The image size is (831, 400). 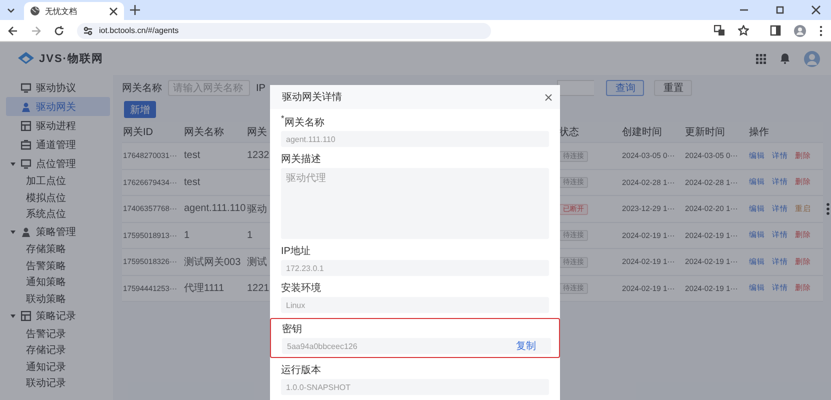 What do you see at coordinates (284, 30) in the screenshot?
I see `address-field: iot.bctools.cn/#/agents` at bounding box center [284, 30].